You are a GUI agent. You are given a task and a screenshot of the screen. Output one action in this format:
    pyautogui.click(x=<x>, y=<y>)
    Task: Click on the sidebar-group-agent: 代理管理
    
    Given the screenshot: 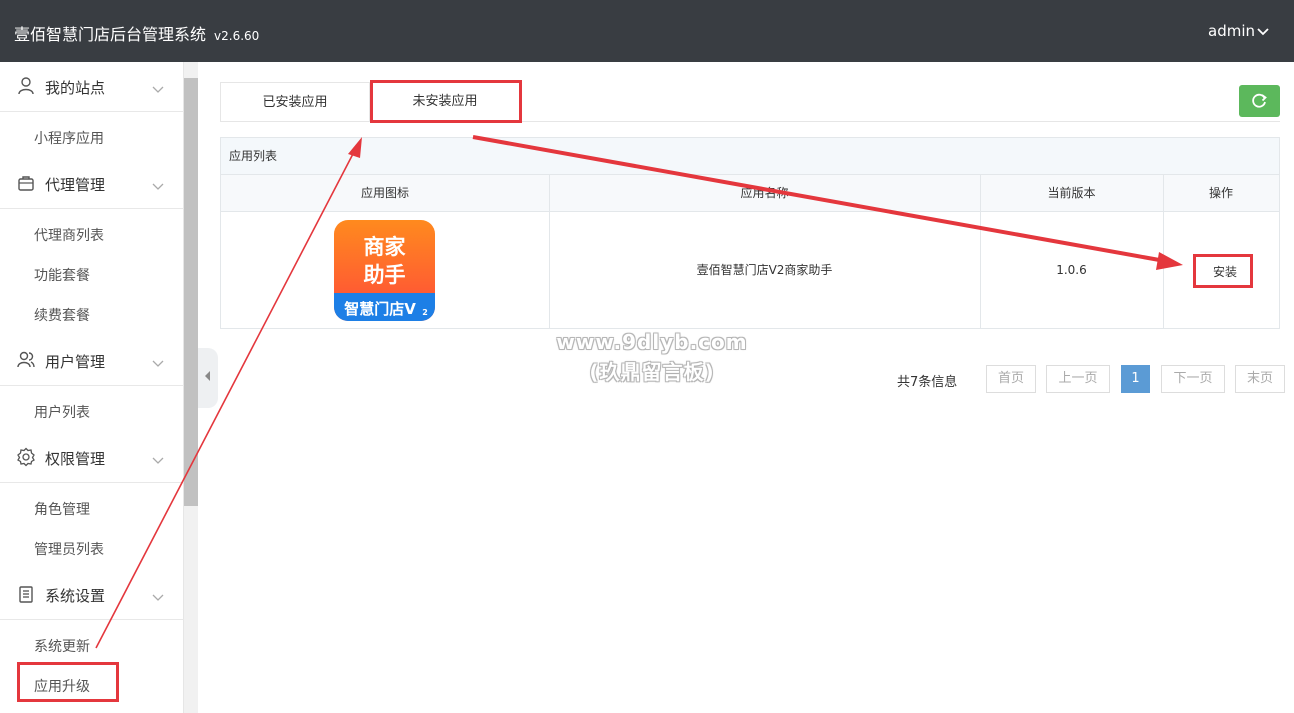 What is the action you would take?
    pyautogui.click(x=92, y=184)
    